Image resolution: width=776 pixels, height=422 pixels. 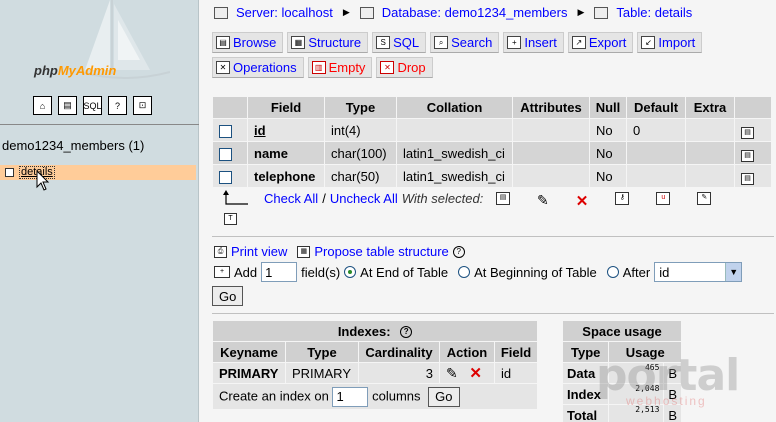 What do you see at coordinates (608, 107) in the screenshot?
I see `column-header: Null` at bounding box center [608, 107].